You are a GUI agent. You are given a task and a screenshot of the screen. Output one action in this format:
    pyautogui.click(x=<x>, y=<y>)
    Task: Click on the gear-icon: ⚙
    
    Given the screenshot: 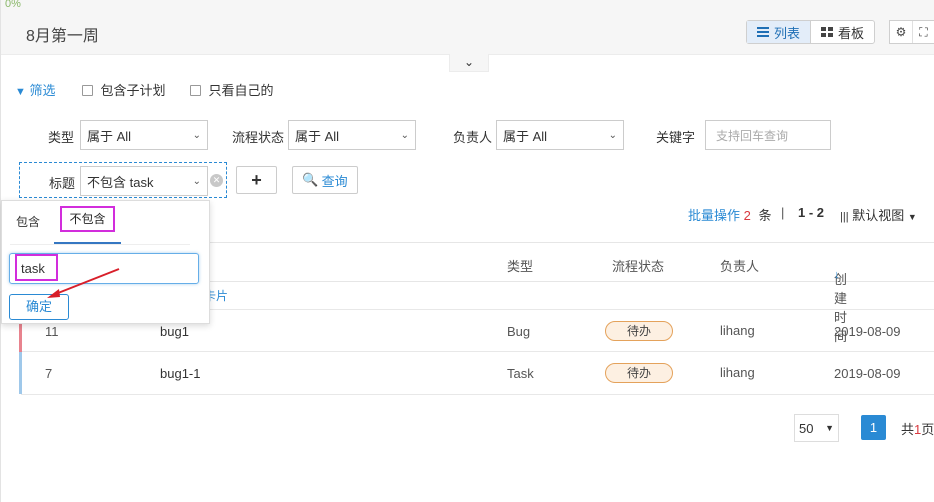 What is the action you would take?
    pyautogui.click(x=901, y=32)
    